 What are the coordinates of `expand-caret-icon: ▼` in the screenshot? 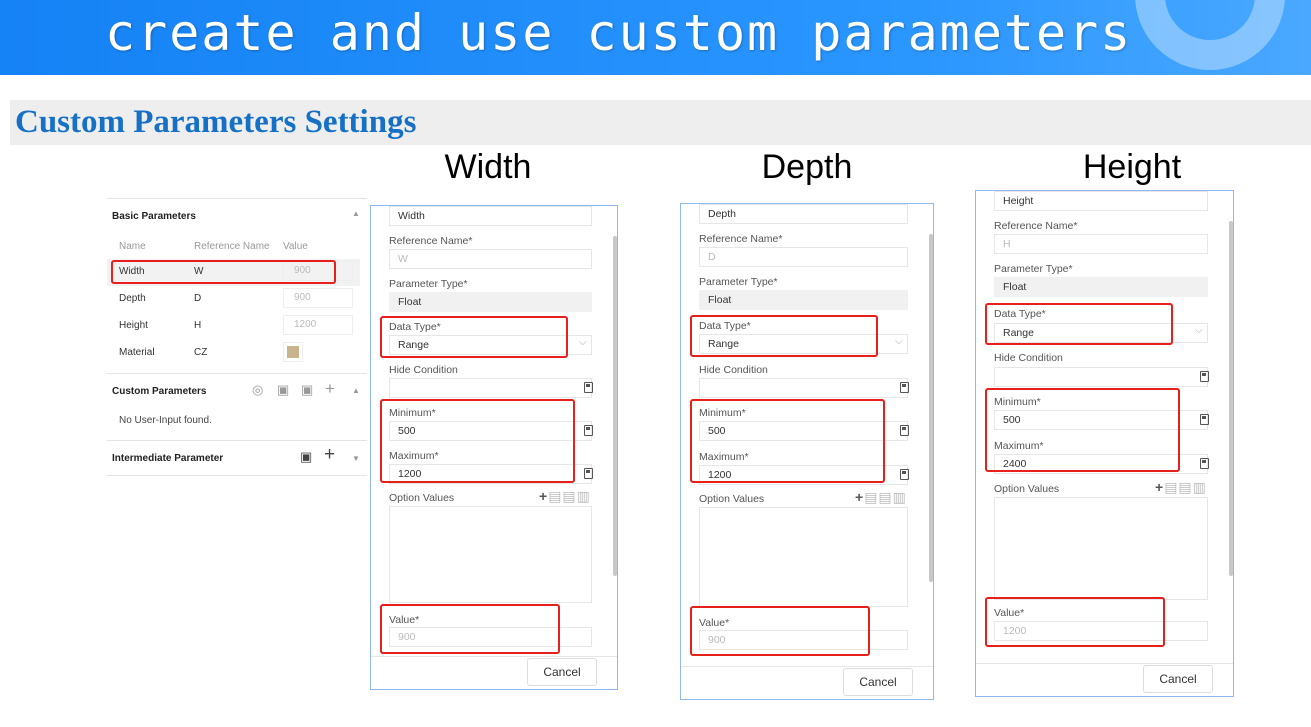 It's located at (356, 458).